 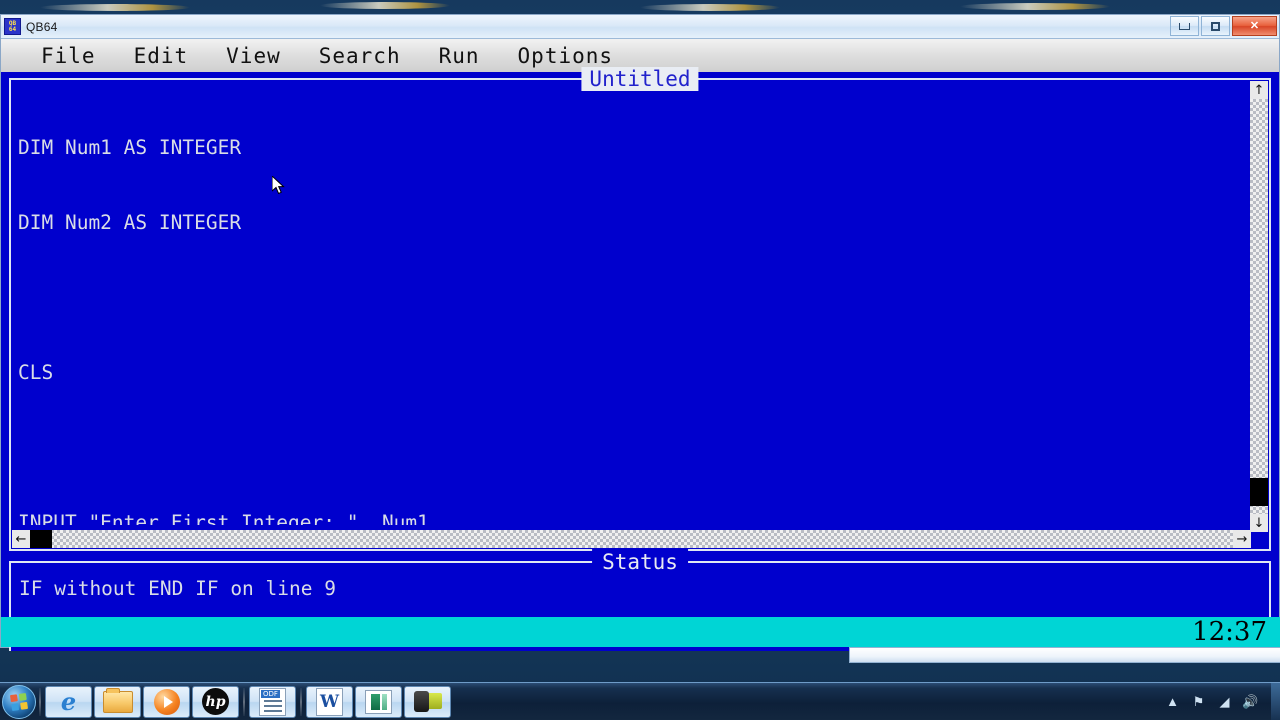 What do you see at coordinates (640, 632) in the screenshot?
I see `ide-bottom-bar: 12:37` at bounding box center [640, 632].